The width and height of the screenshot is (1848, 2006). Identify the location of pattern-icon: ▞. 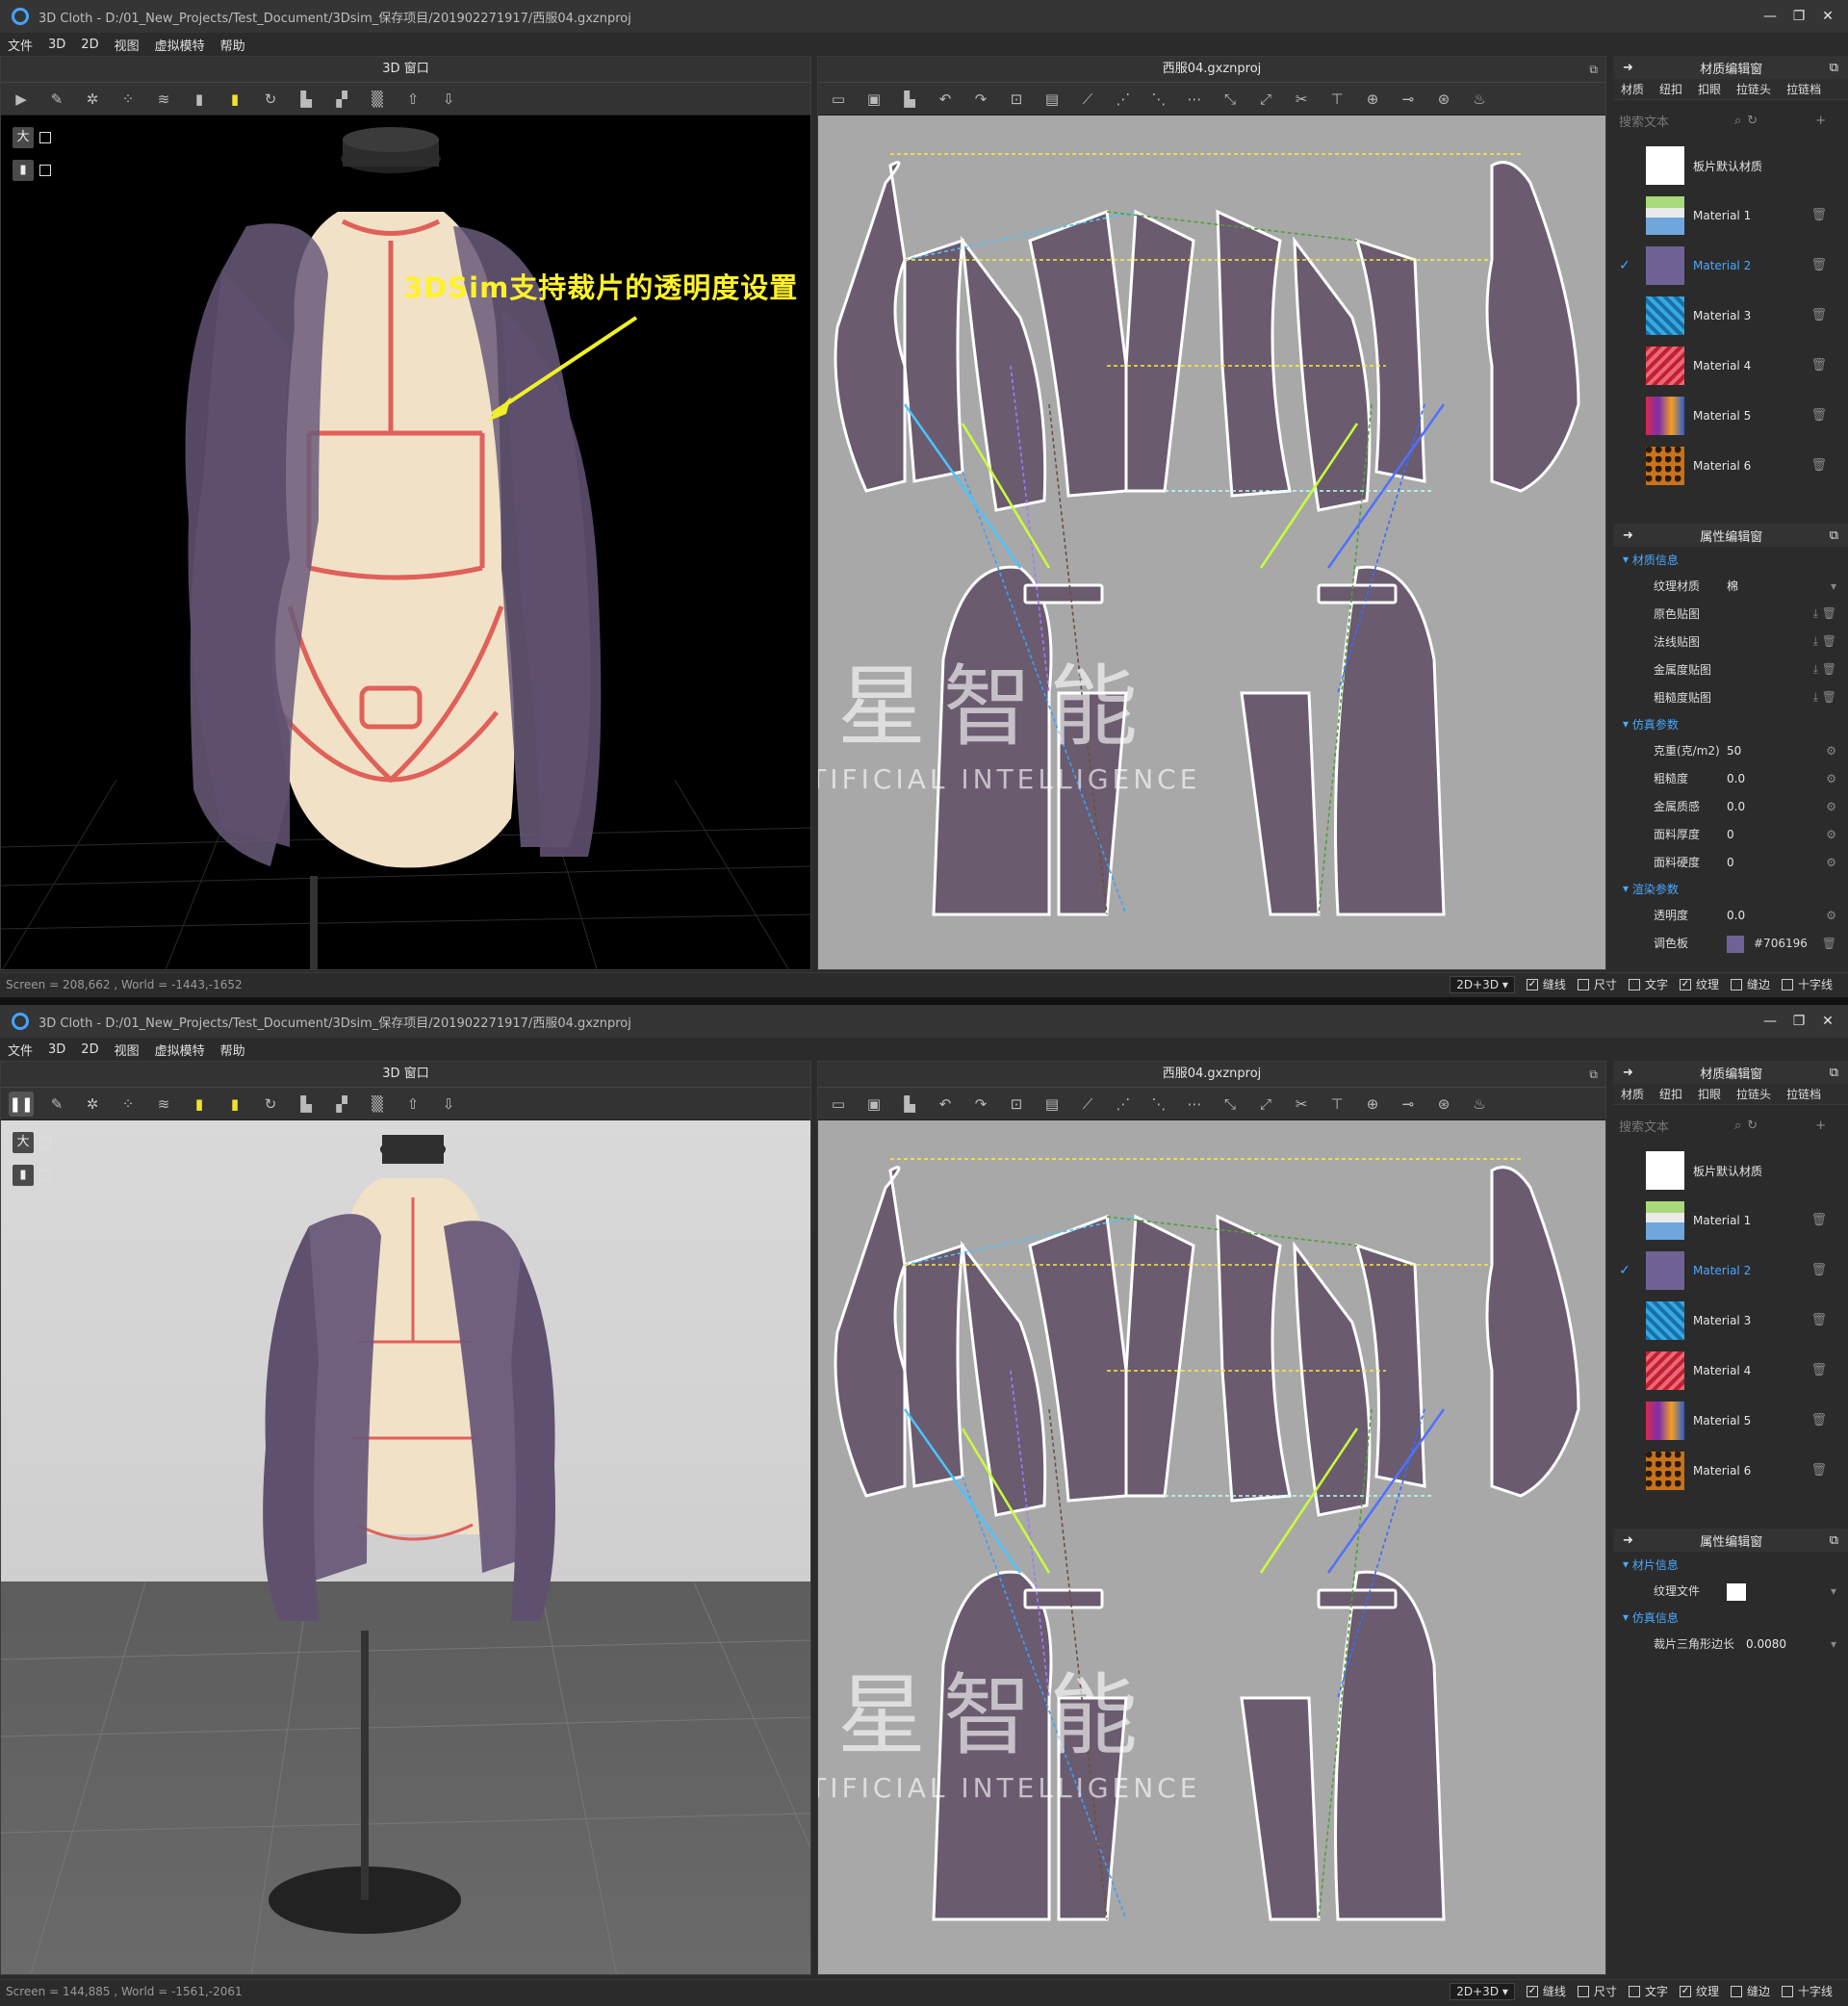
(341, 1104).